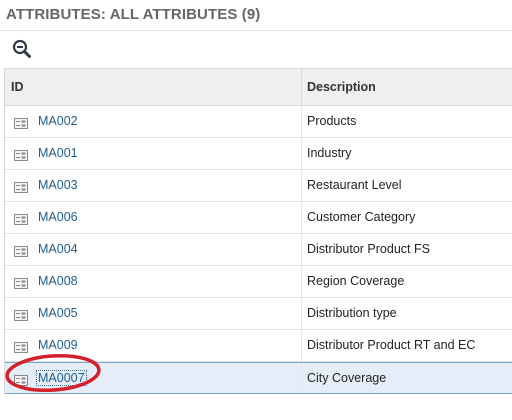 This screenshot has width=512, height=420. What do you see at coordinates (258, 346) in the screenshot?
I see `table-row: MA009 Distributor Product RT and EC` at bounding box center [258, 346].